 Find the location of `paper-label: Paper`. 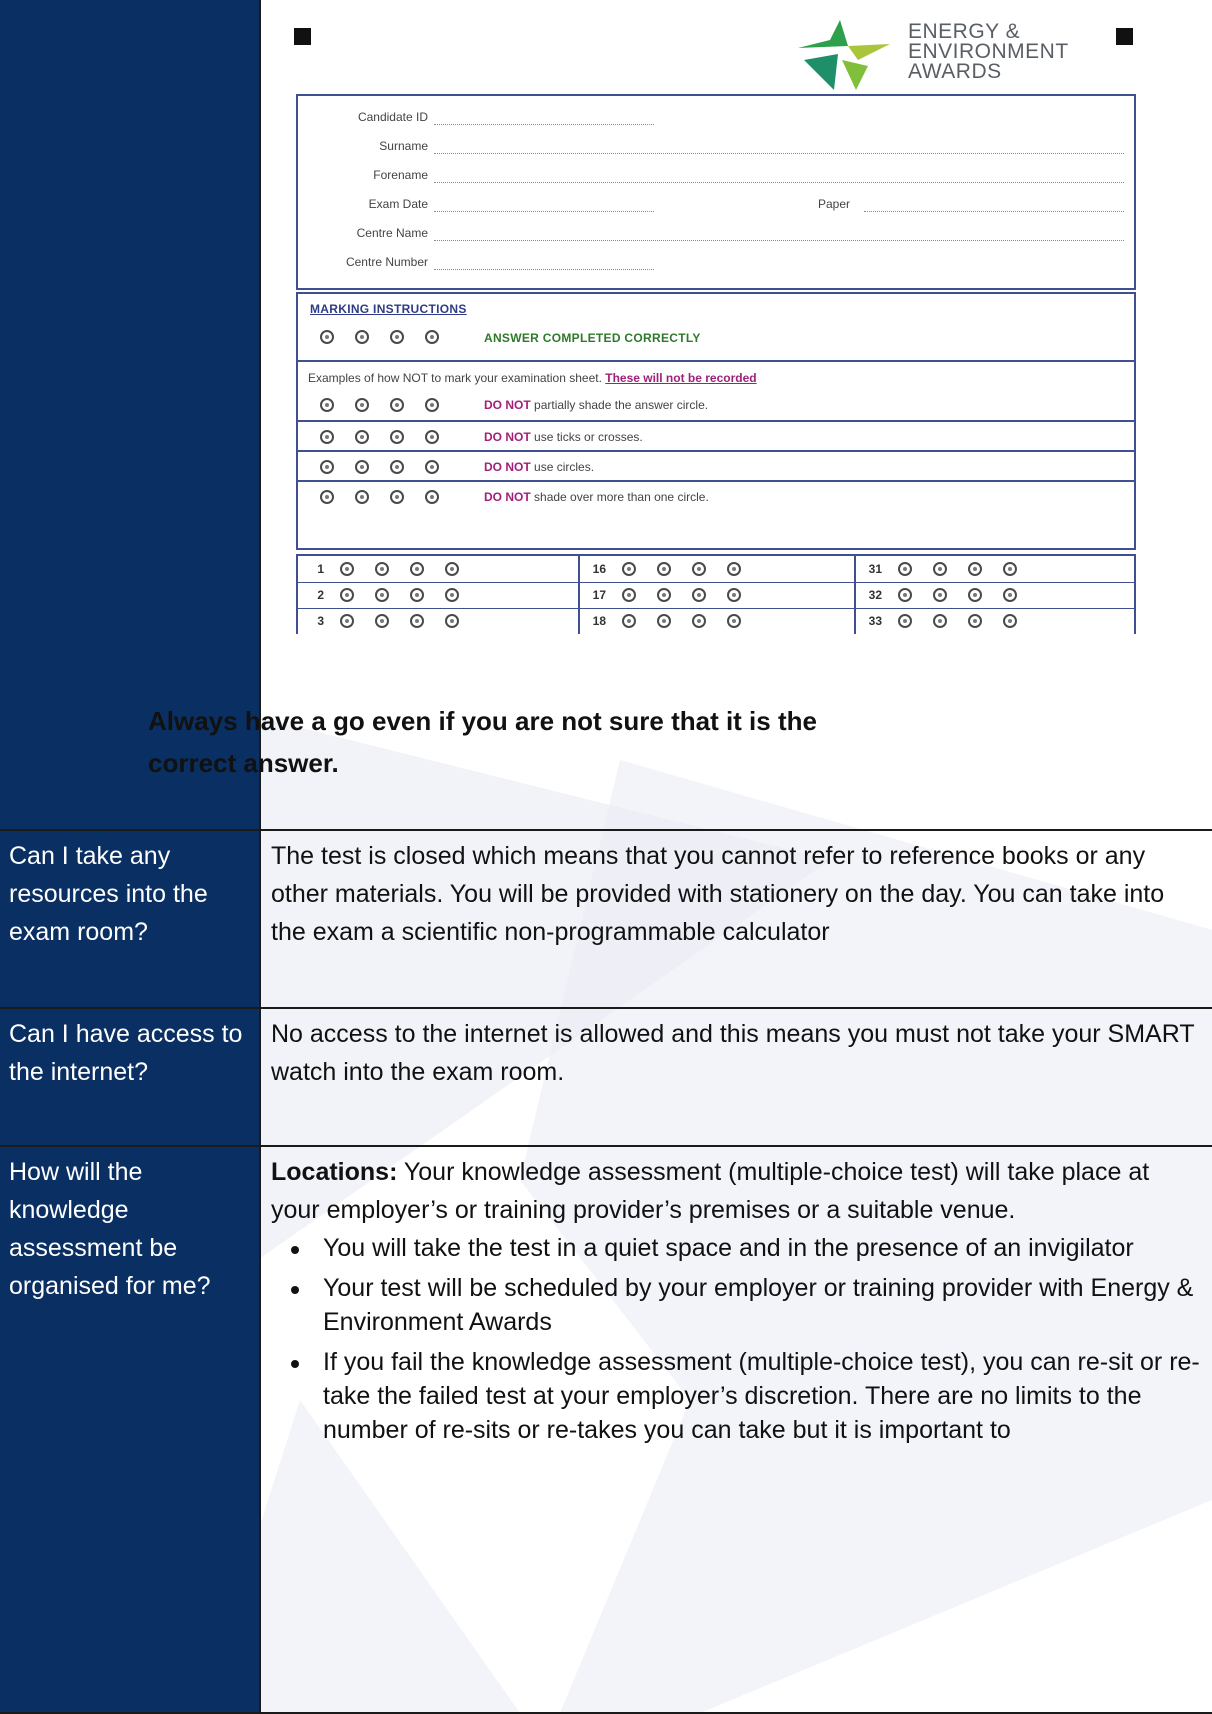

paper-label: Paper is located at coordinates (834, 204).